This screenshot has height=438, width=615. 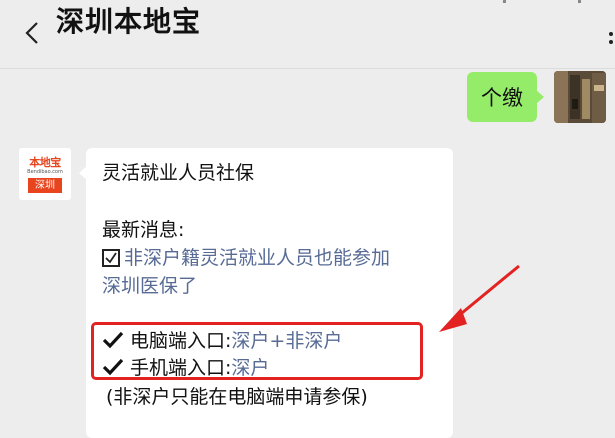 I want to click on news-link: 非深户籍灵活就业人员也能参加, so click(x=246, y=258).